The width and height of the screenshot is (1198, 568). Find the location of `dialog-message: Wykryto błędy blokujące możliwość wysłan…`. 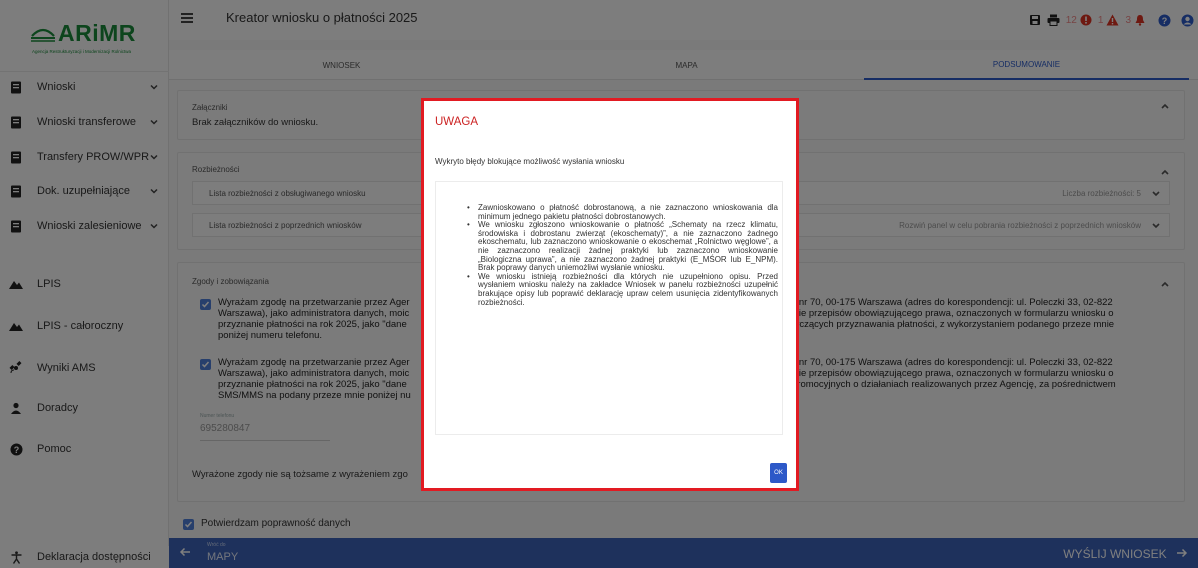

dialog-message: Wykryto błędy blokujące możliwość wysłan… is located at coordinates (530, 161).